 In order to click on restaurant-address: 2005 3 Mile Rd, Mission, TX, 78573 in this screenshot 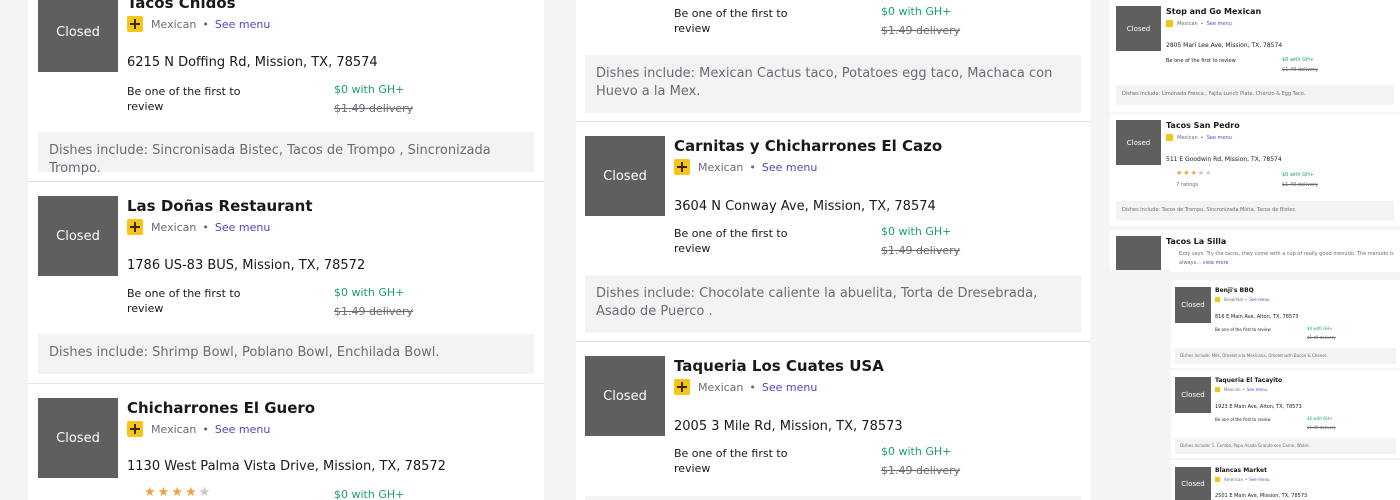, I will do `click(788, 426)`.